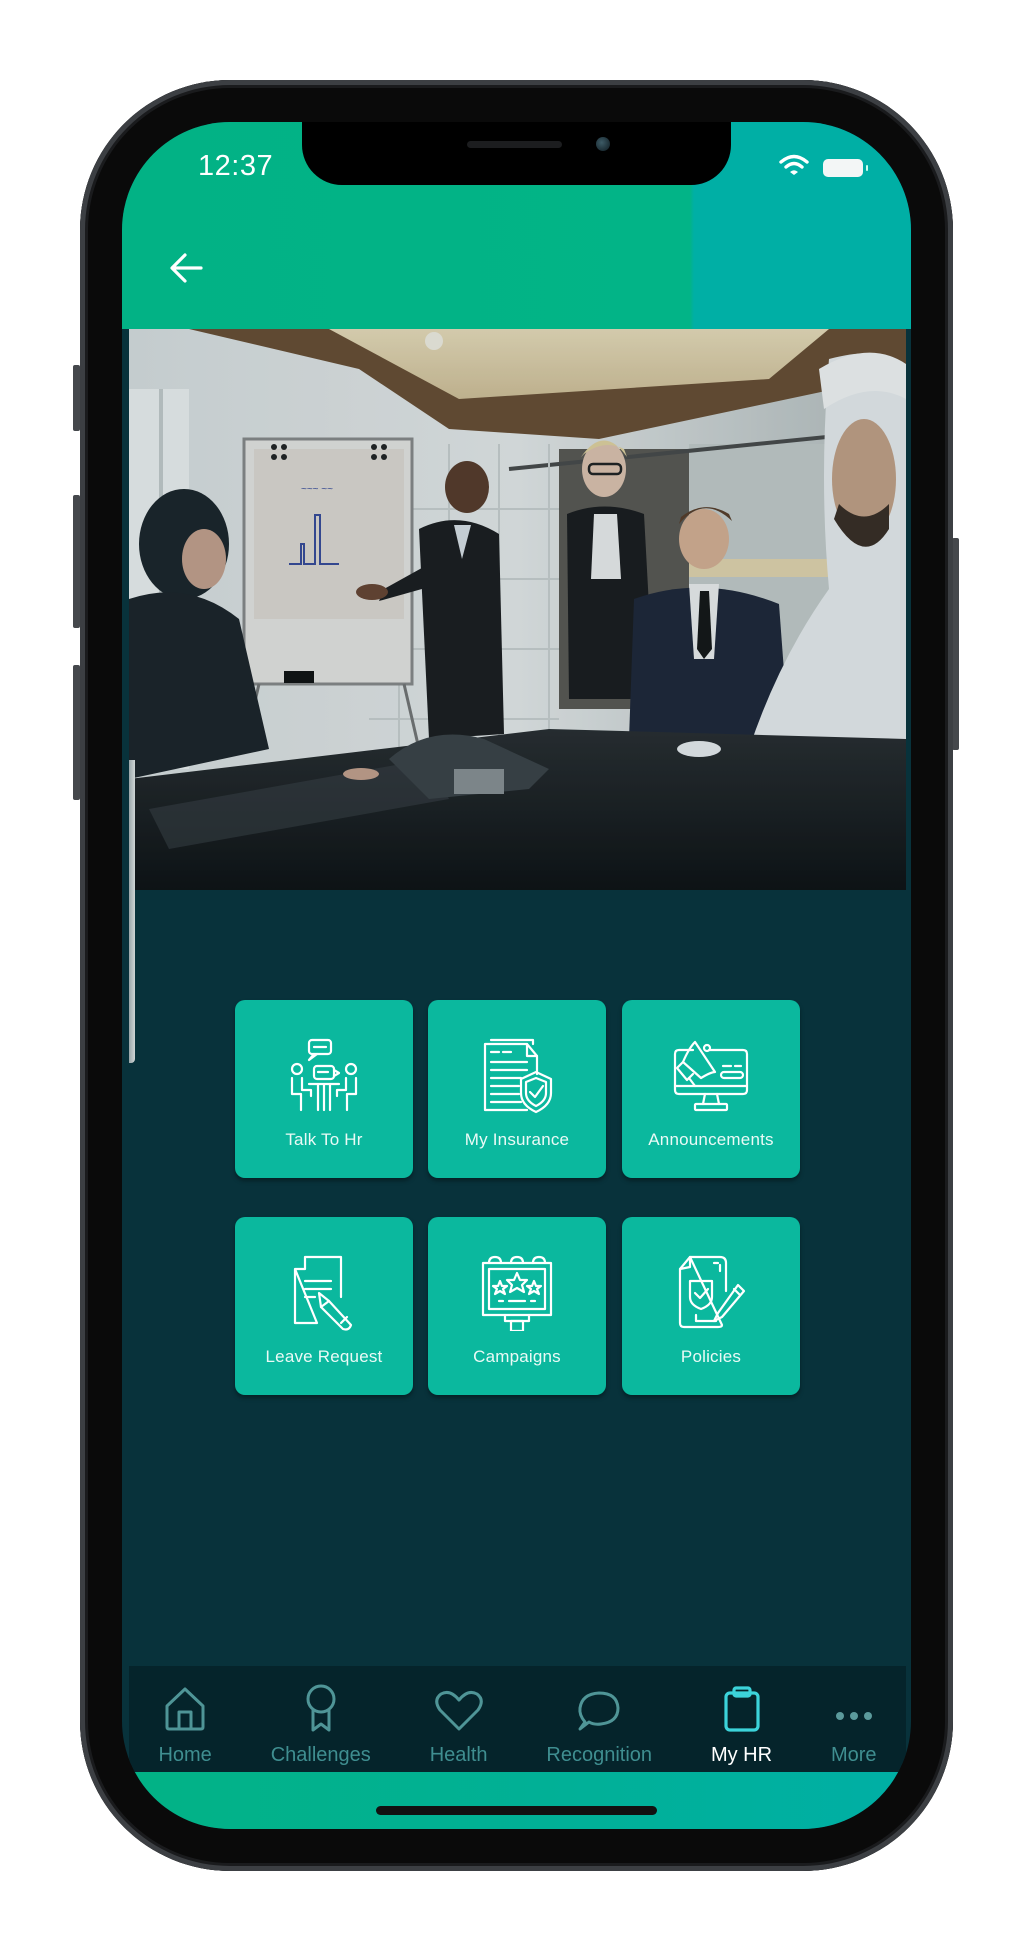  Describe the element at coordinates (741, 1755) in the screenshot. I see `nav-label: My HR` at that location.